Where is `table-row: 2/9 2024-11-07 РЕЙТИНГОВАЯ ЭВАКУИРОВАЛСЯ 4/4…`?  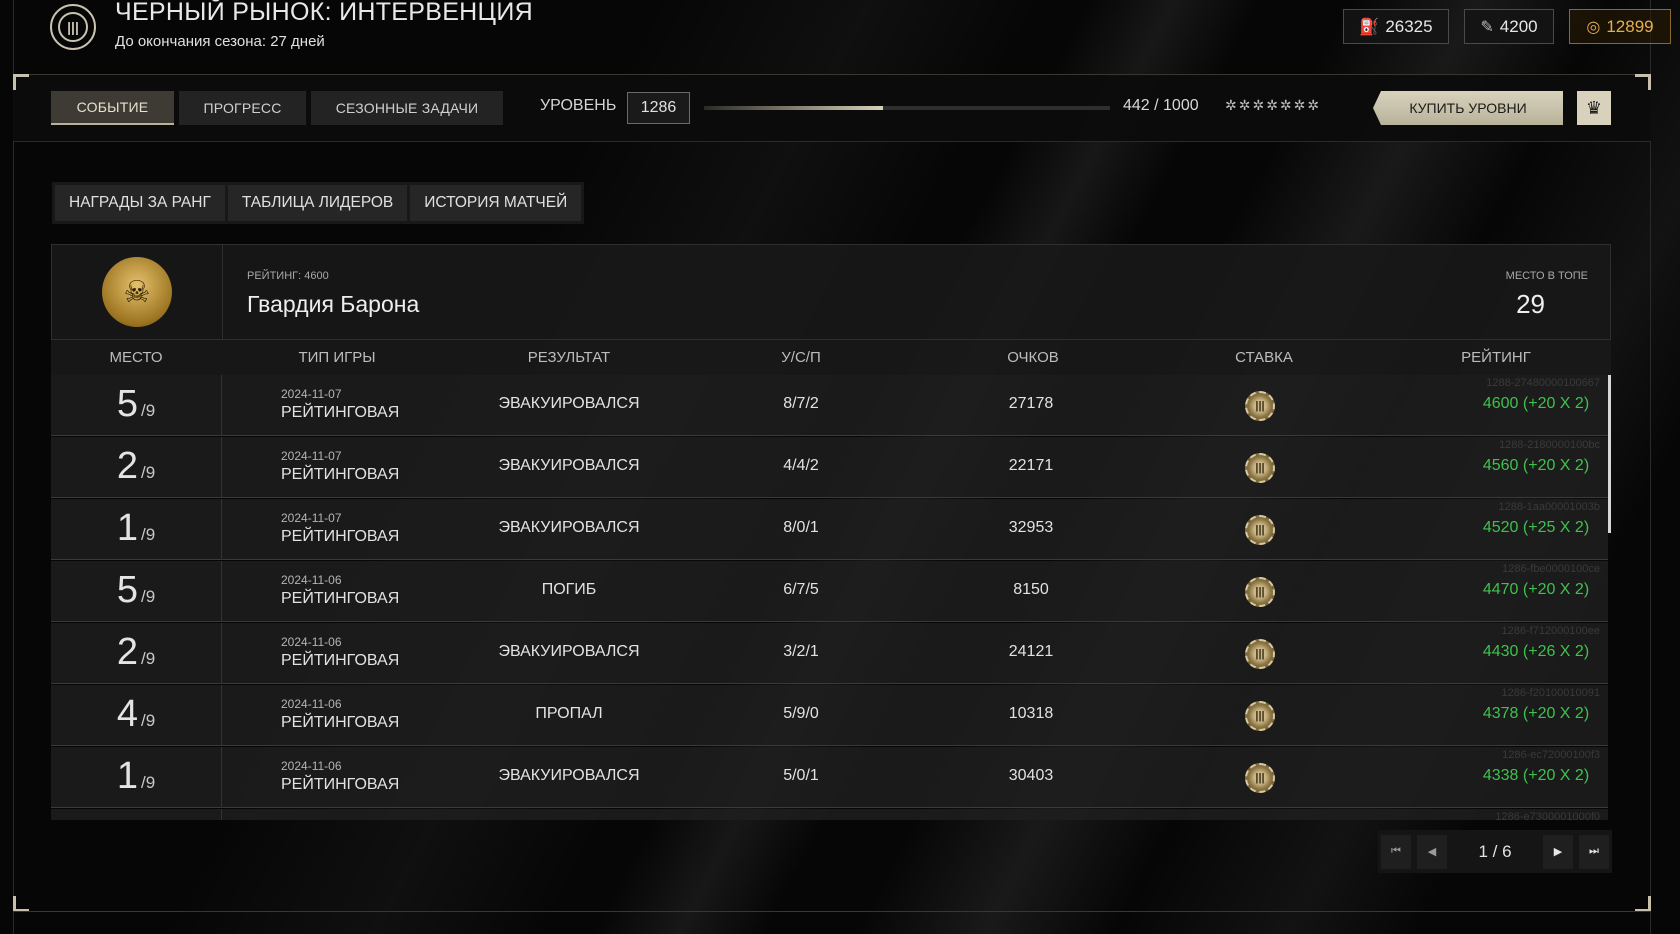
table-row: 2/9 2024-11-07 РЕЙТИНГОВАЯ ЭВАКУИРОВАЛСЯ 4/4… is located at coordinates (829, 467).